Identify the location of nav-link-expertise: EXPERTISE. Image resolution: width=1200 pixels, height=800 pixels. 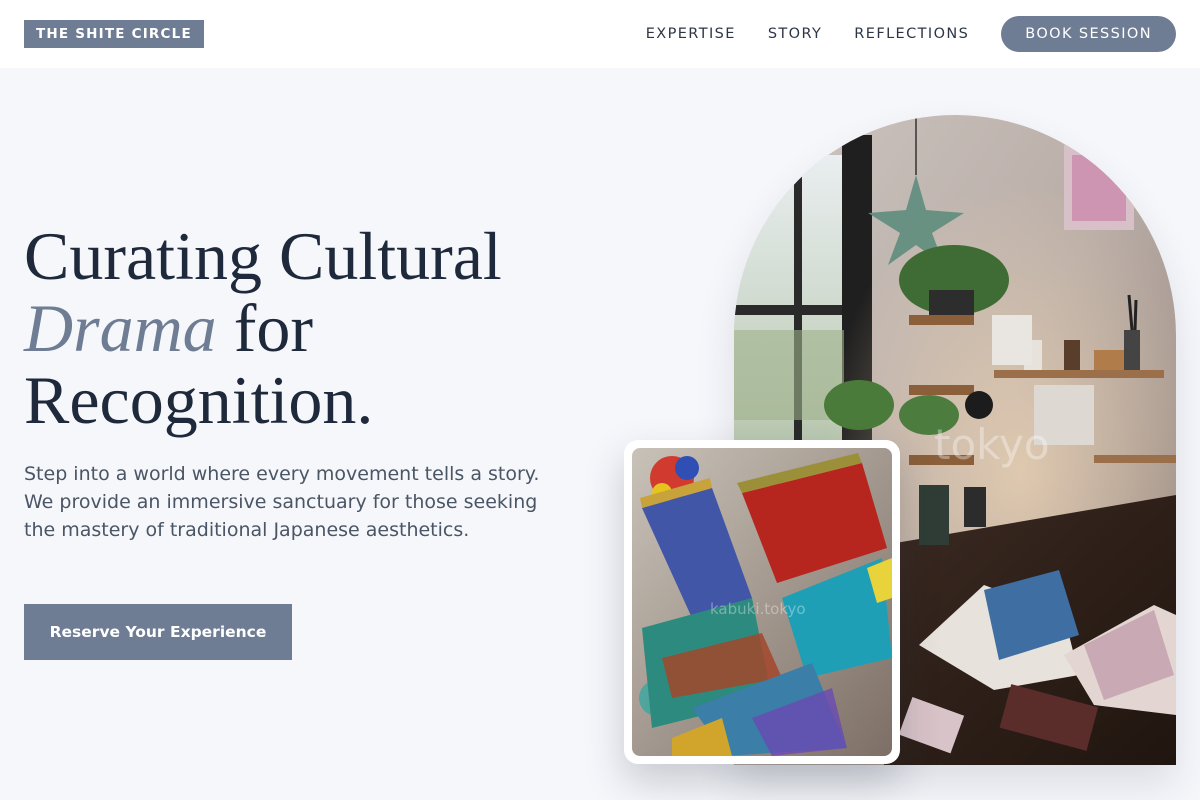
(691, 34).